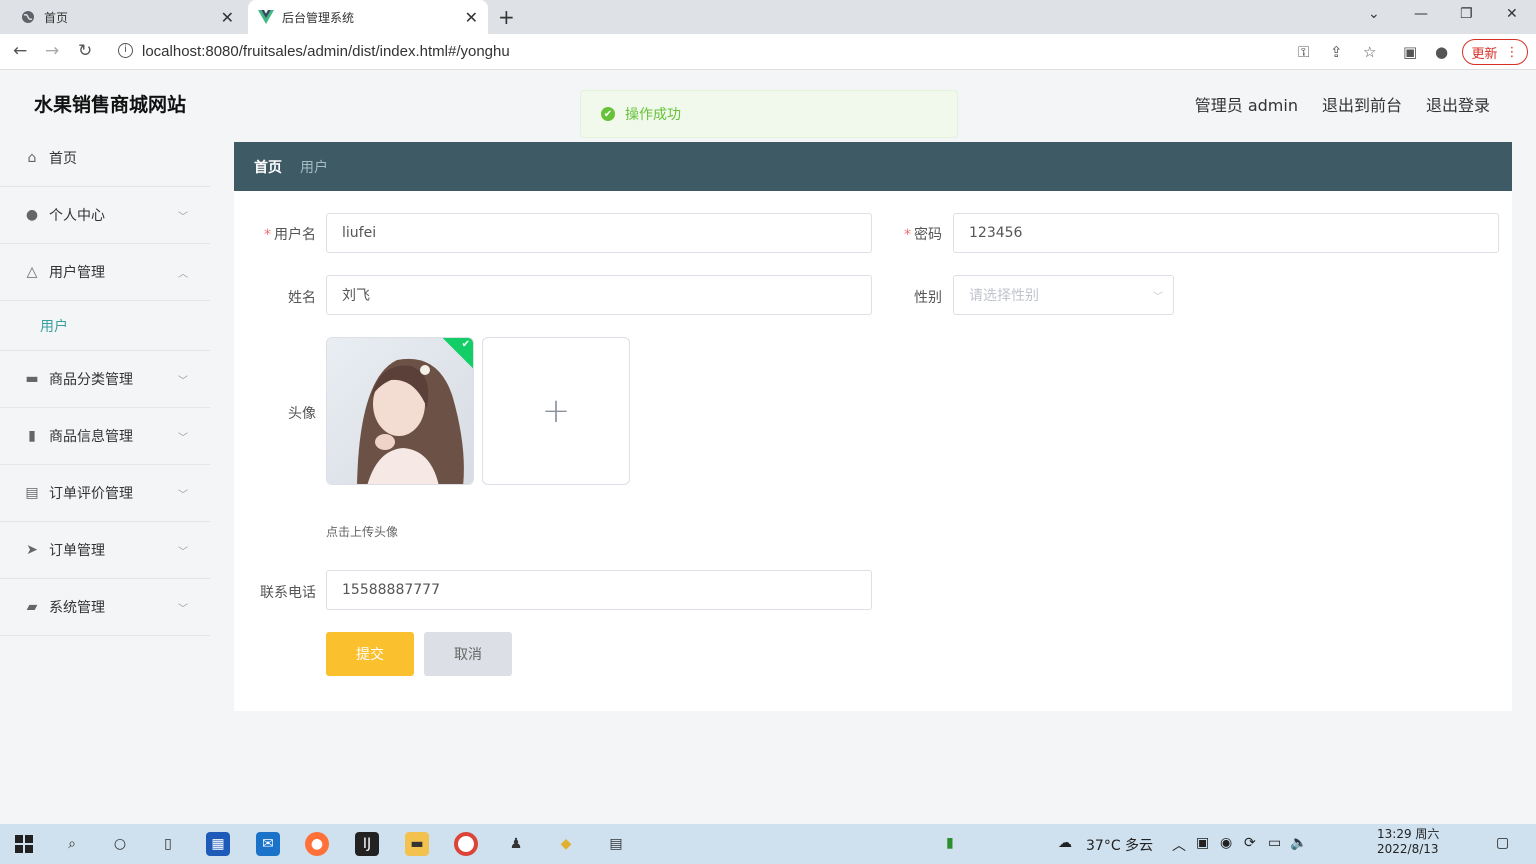 The height and width of the screenshot is (864, 1536). Describe the element at coordinates (77, 551) in the screenshot. I see `sidebar-item-label: 订单管理` at that location.